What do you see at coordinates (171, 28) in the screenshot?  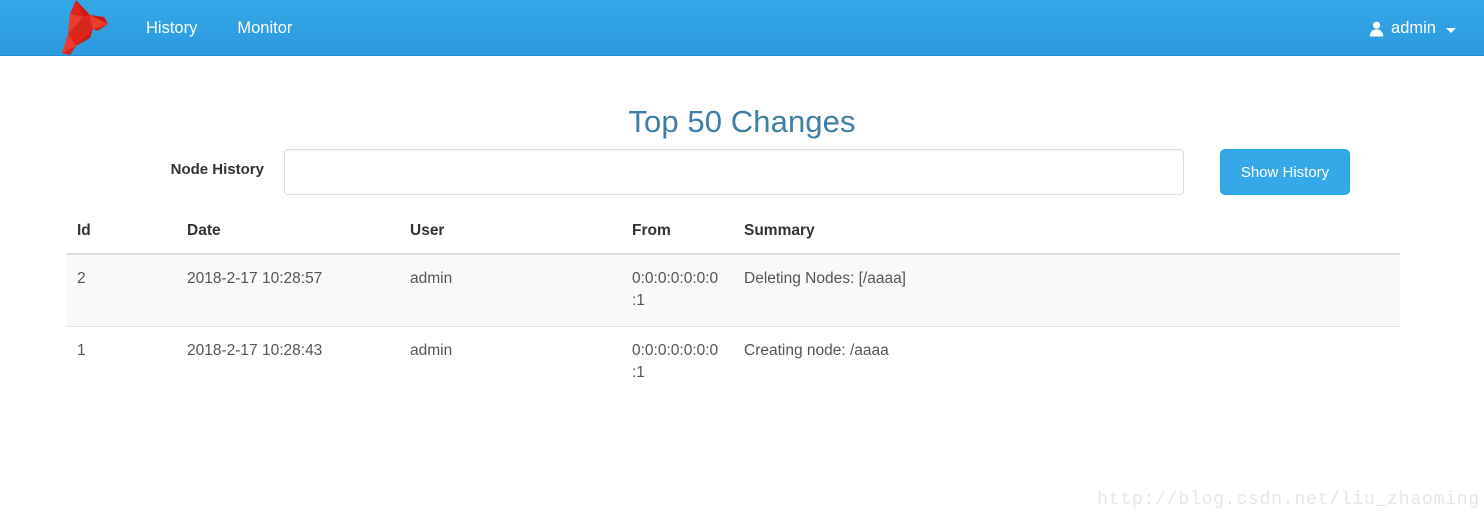 I see `nav-link-history: History` at bounding box center [171, 28].